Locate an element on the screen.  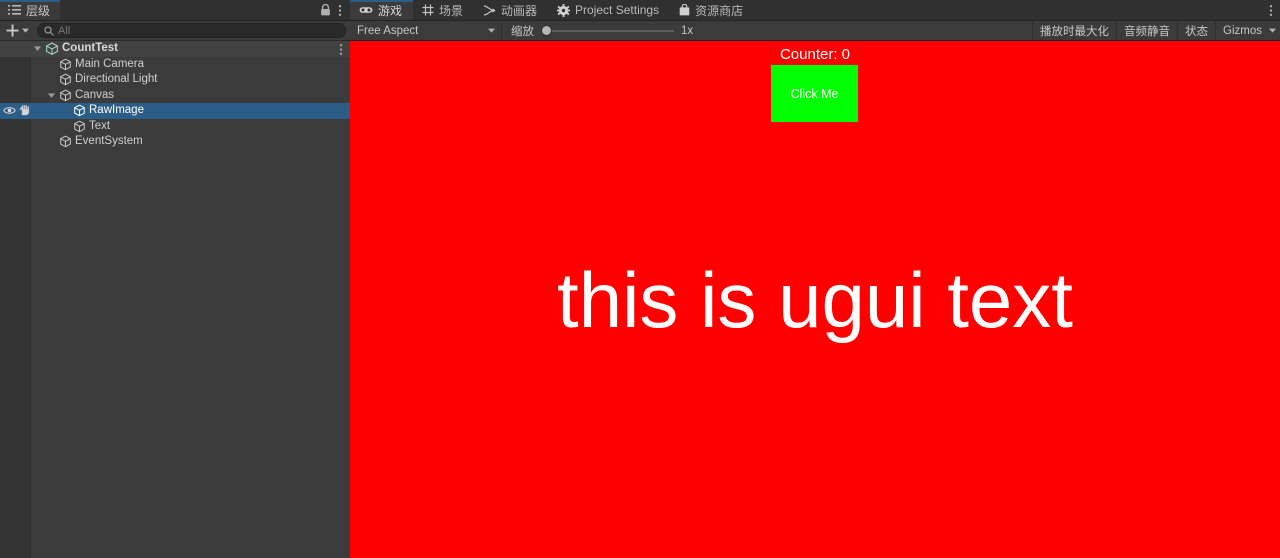
tab-hierarchy: 层级 is located at coordinates (30, 10).